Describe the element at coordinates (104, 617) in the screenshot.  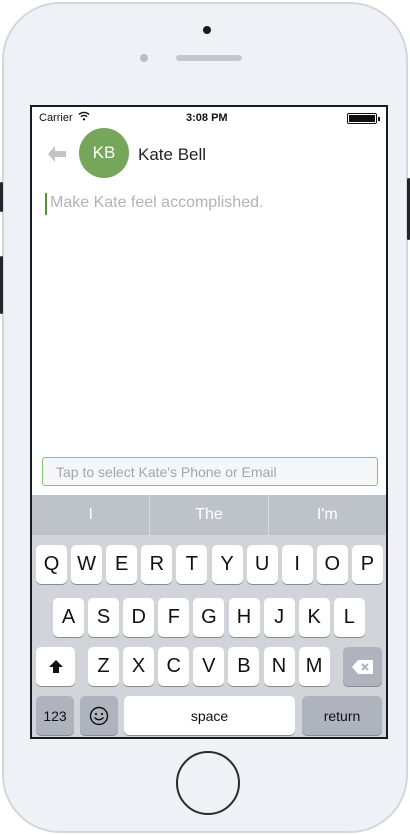
I see `key-s: S` at that location.